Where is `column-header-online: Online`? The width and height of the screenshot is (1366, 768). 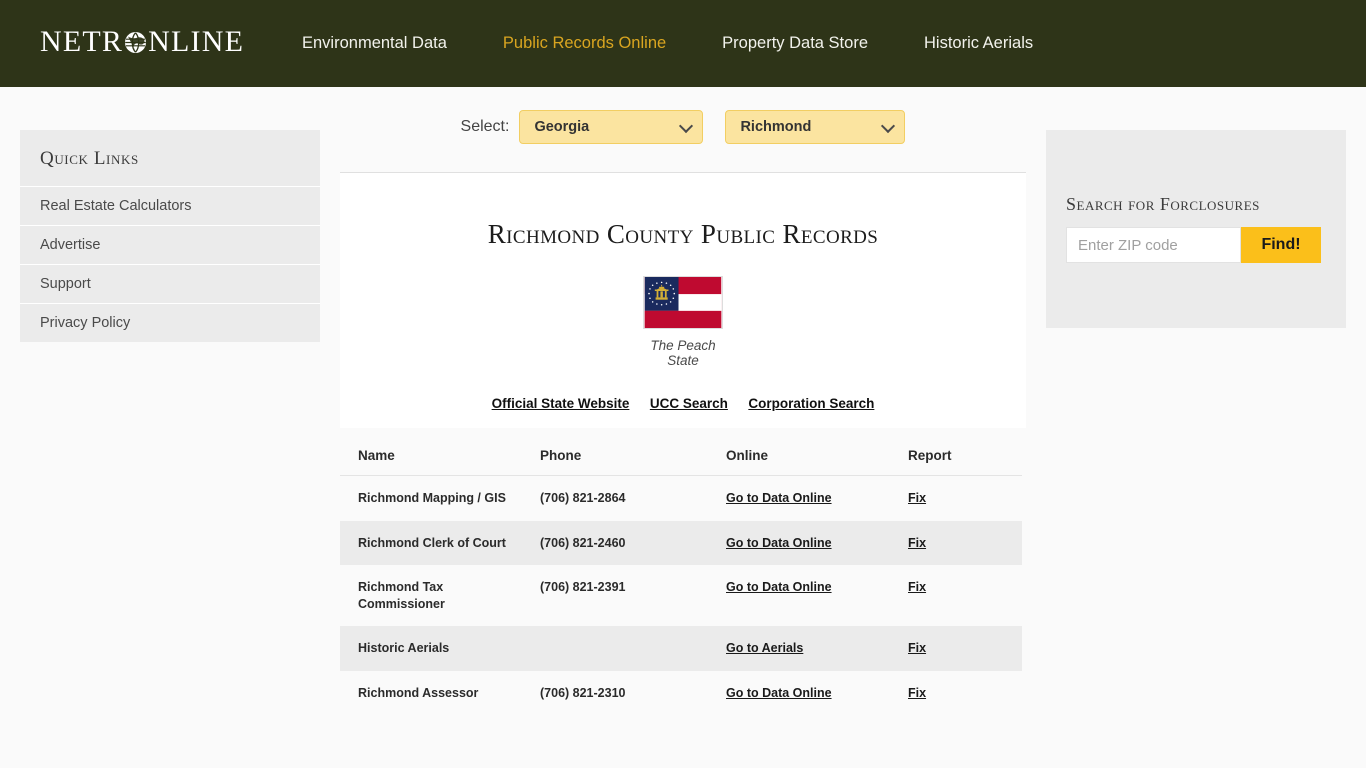
column-header-online: Online is located at coordinates (799, 456).